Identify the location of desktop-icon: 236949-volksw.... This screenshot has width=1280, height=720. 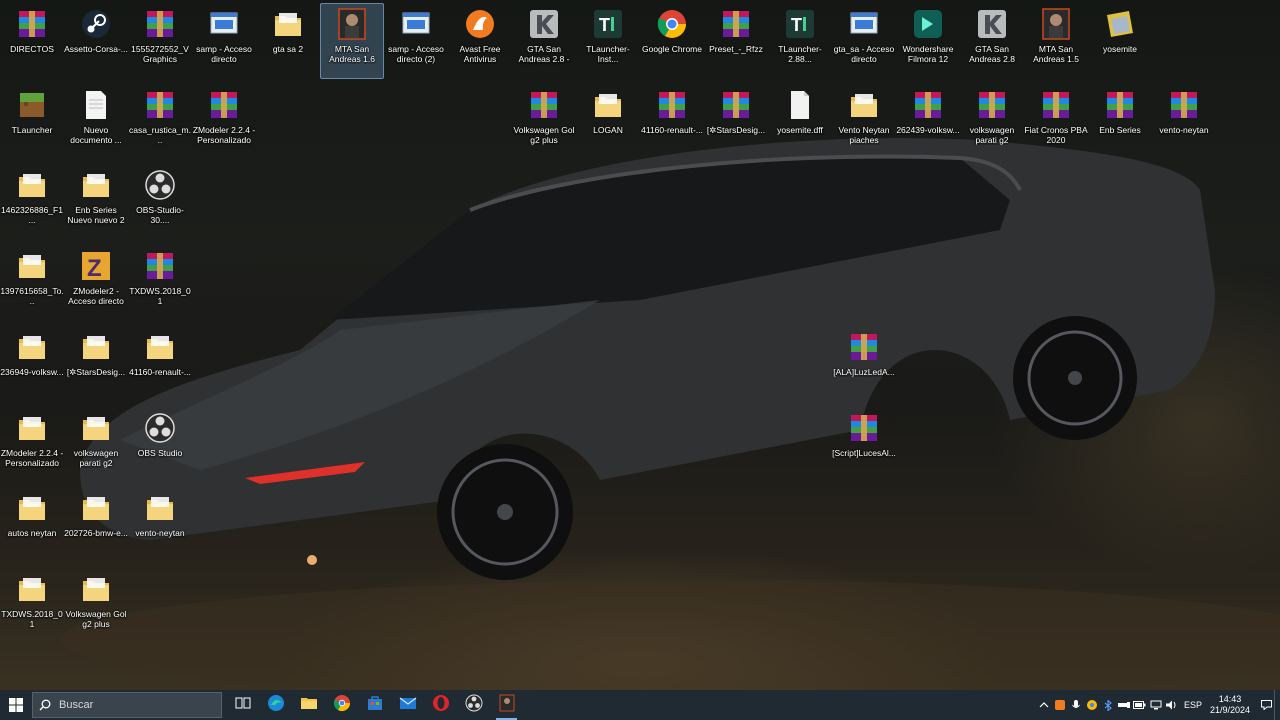
(32, 364).